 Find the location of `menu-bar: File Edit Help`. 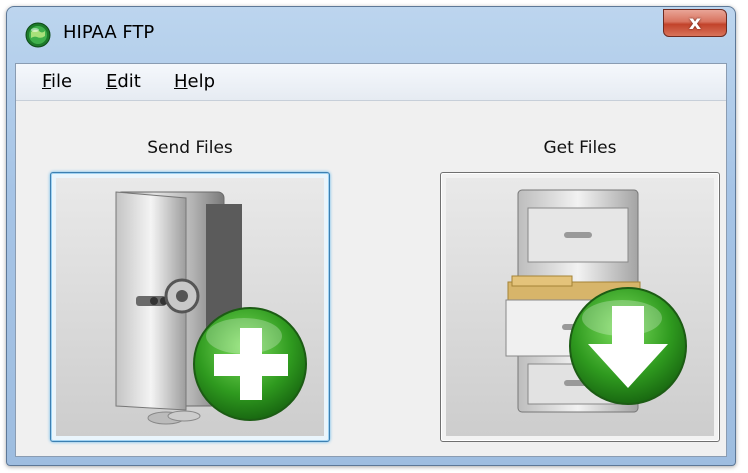

menu-bar: File Edit Help is located at coordinates (371, 82).